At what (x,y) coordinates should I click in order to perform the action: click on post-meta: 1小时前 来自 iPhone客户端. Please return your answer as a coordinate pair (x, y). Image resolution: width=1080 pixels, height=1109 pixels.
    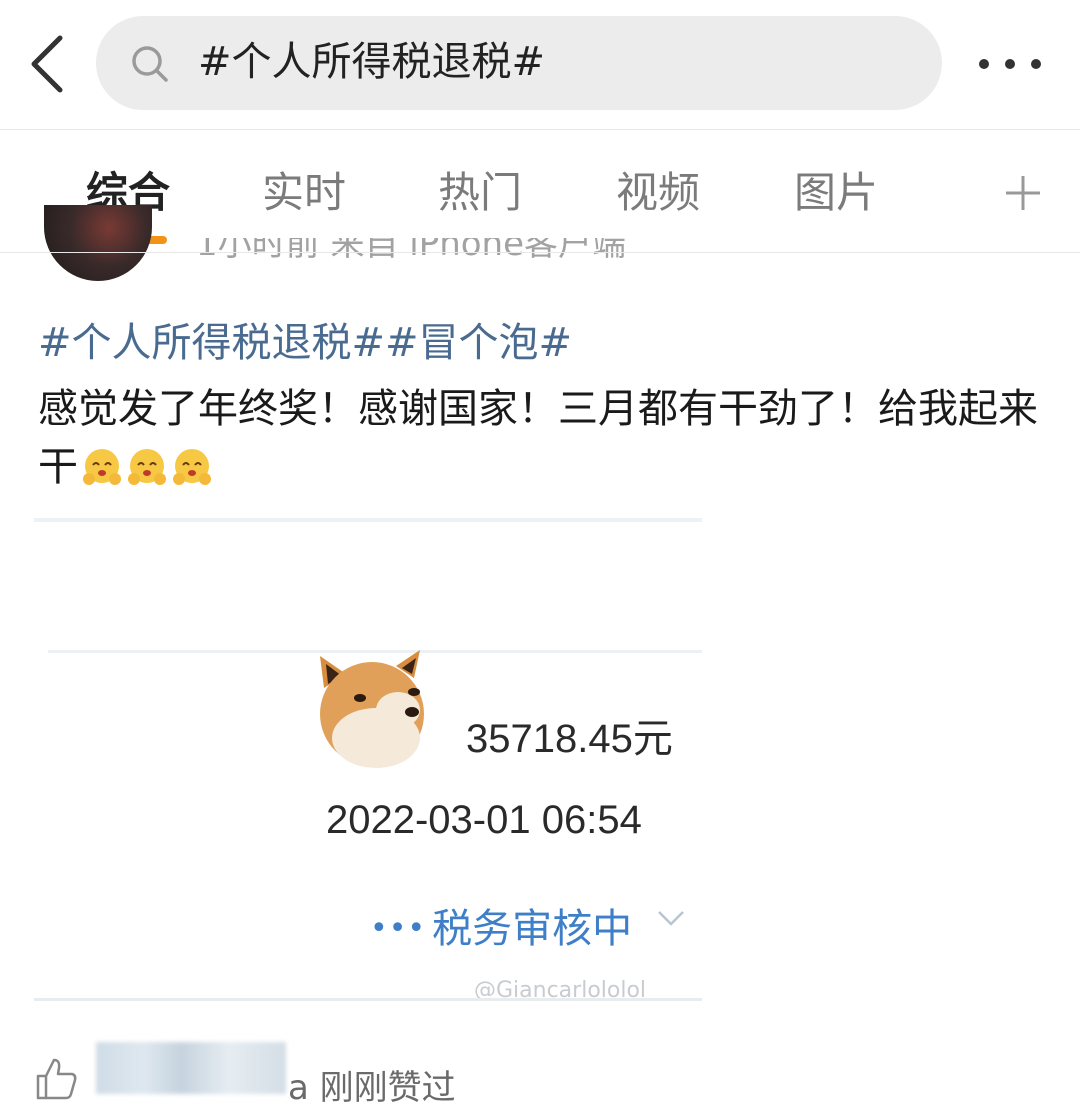
    Looking at the image, I should click on (411, 251).